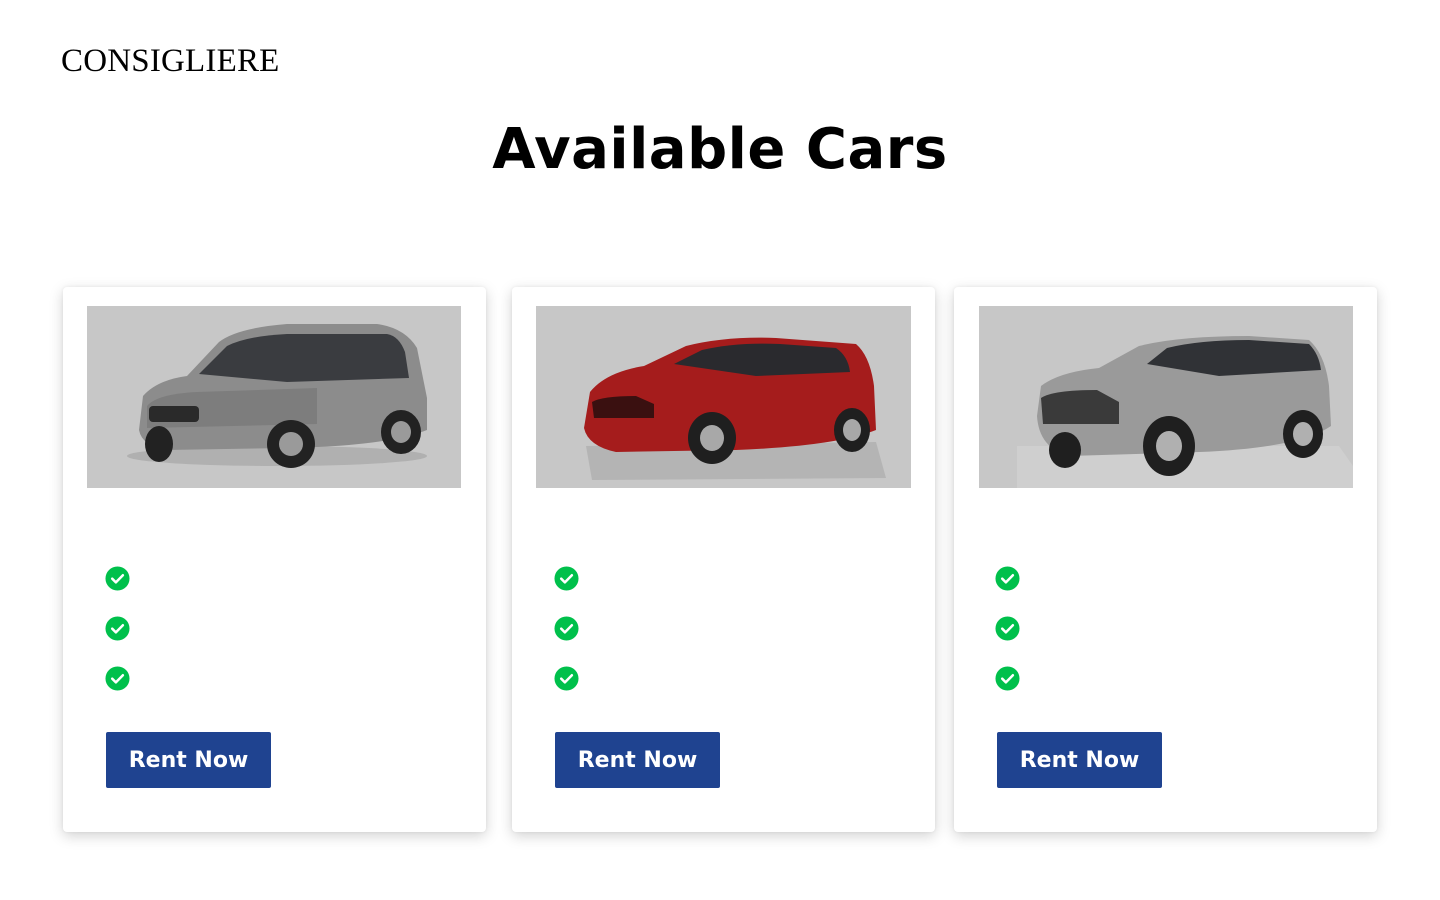 This screenshot has height=900, width=1440. I want to click on car-image-silver-suv, so click(1166, 397).